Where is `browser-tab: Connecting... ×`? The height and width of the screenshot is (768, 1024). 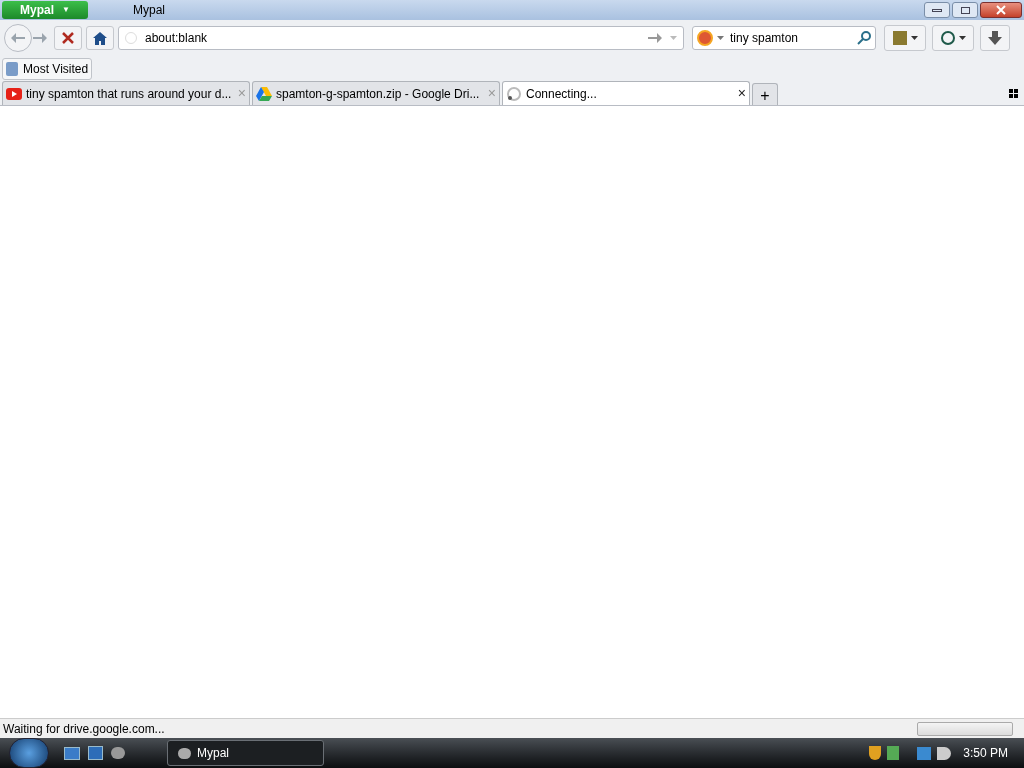 browser-tab: Connecting... × is located at coordinates (626, 93).